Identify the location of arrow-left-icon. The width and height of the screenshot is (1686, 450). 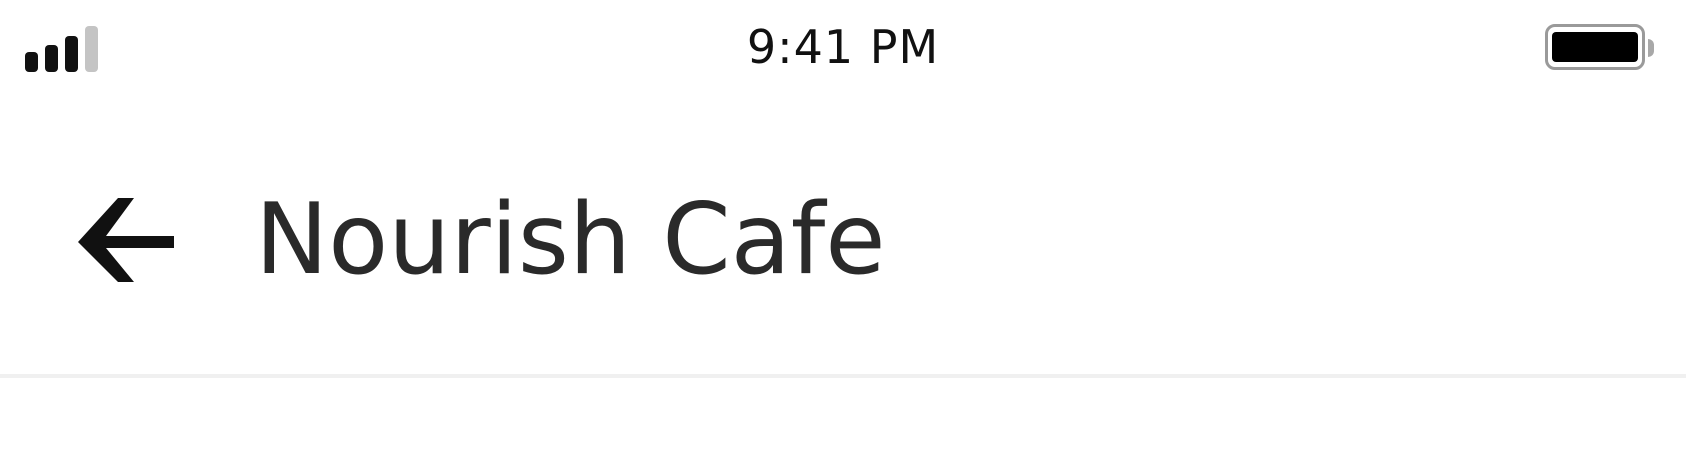
(126, 240).